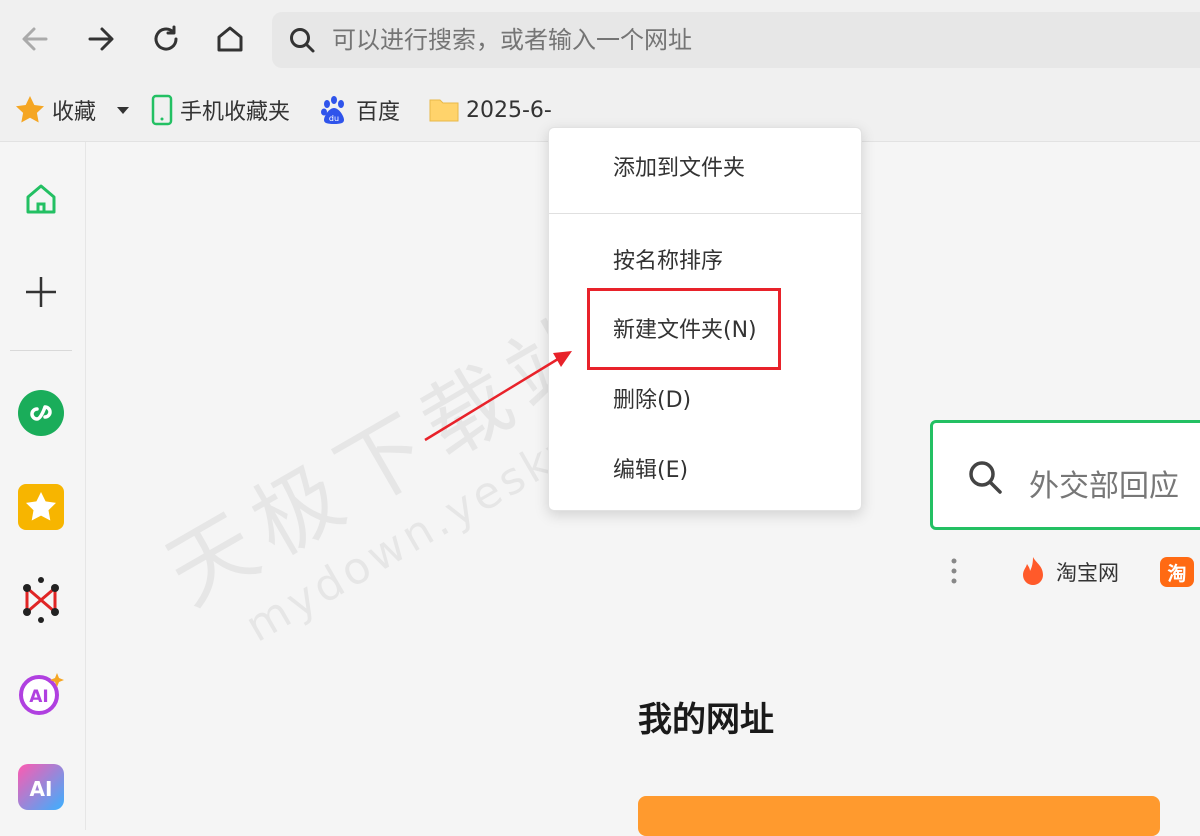 The image size is (1200, 836). What do you see at coordinates (498, 396) in the screenshot?
I see `annotation-arrow` at bounding box center [498, 396].